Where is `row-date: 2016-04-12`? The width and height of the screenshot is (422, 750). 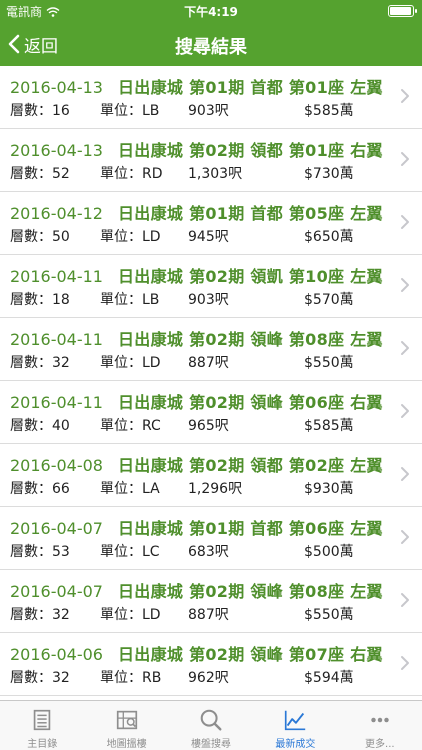
row-date: 2016-04-12 is located at coordinates (56, 213).